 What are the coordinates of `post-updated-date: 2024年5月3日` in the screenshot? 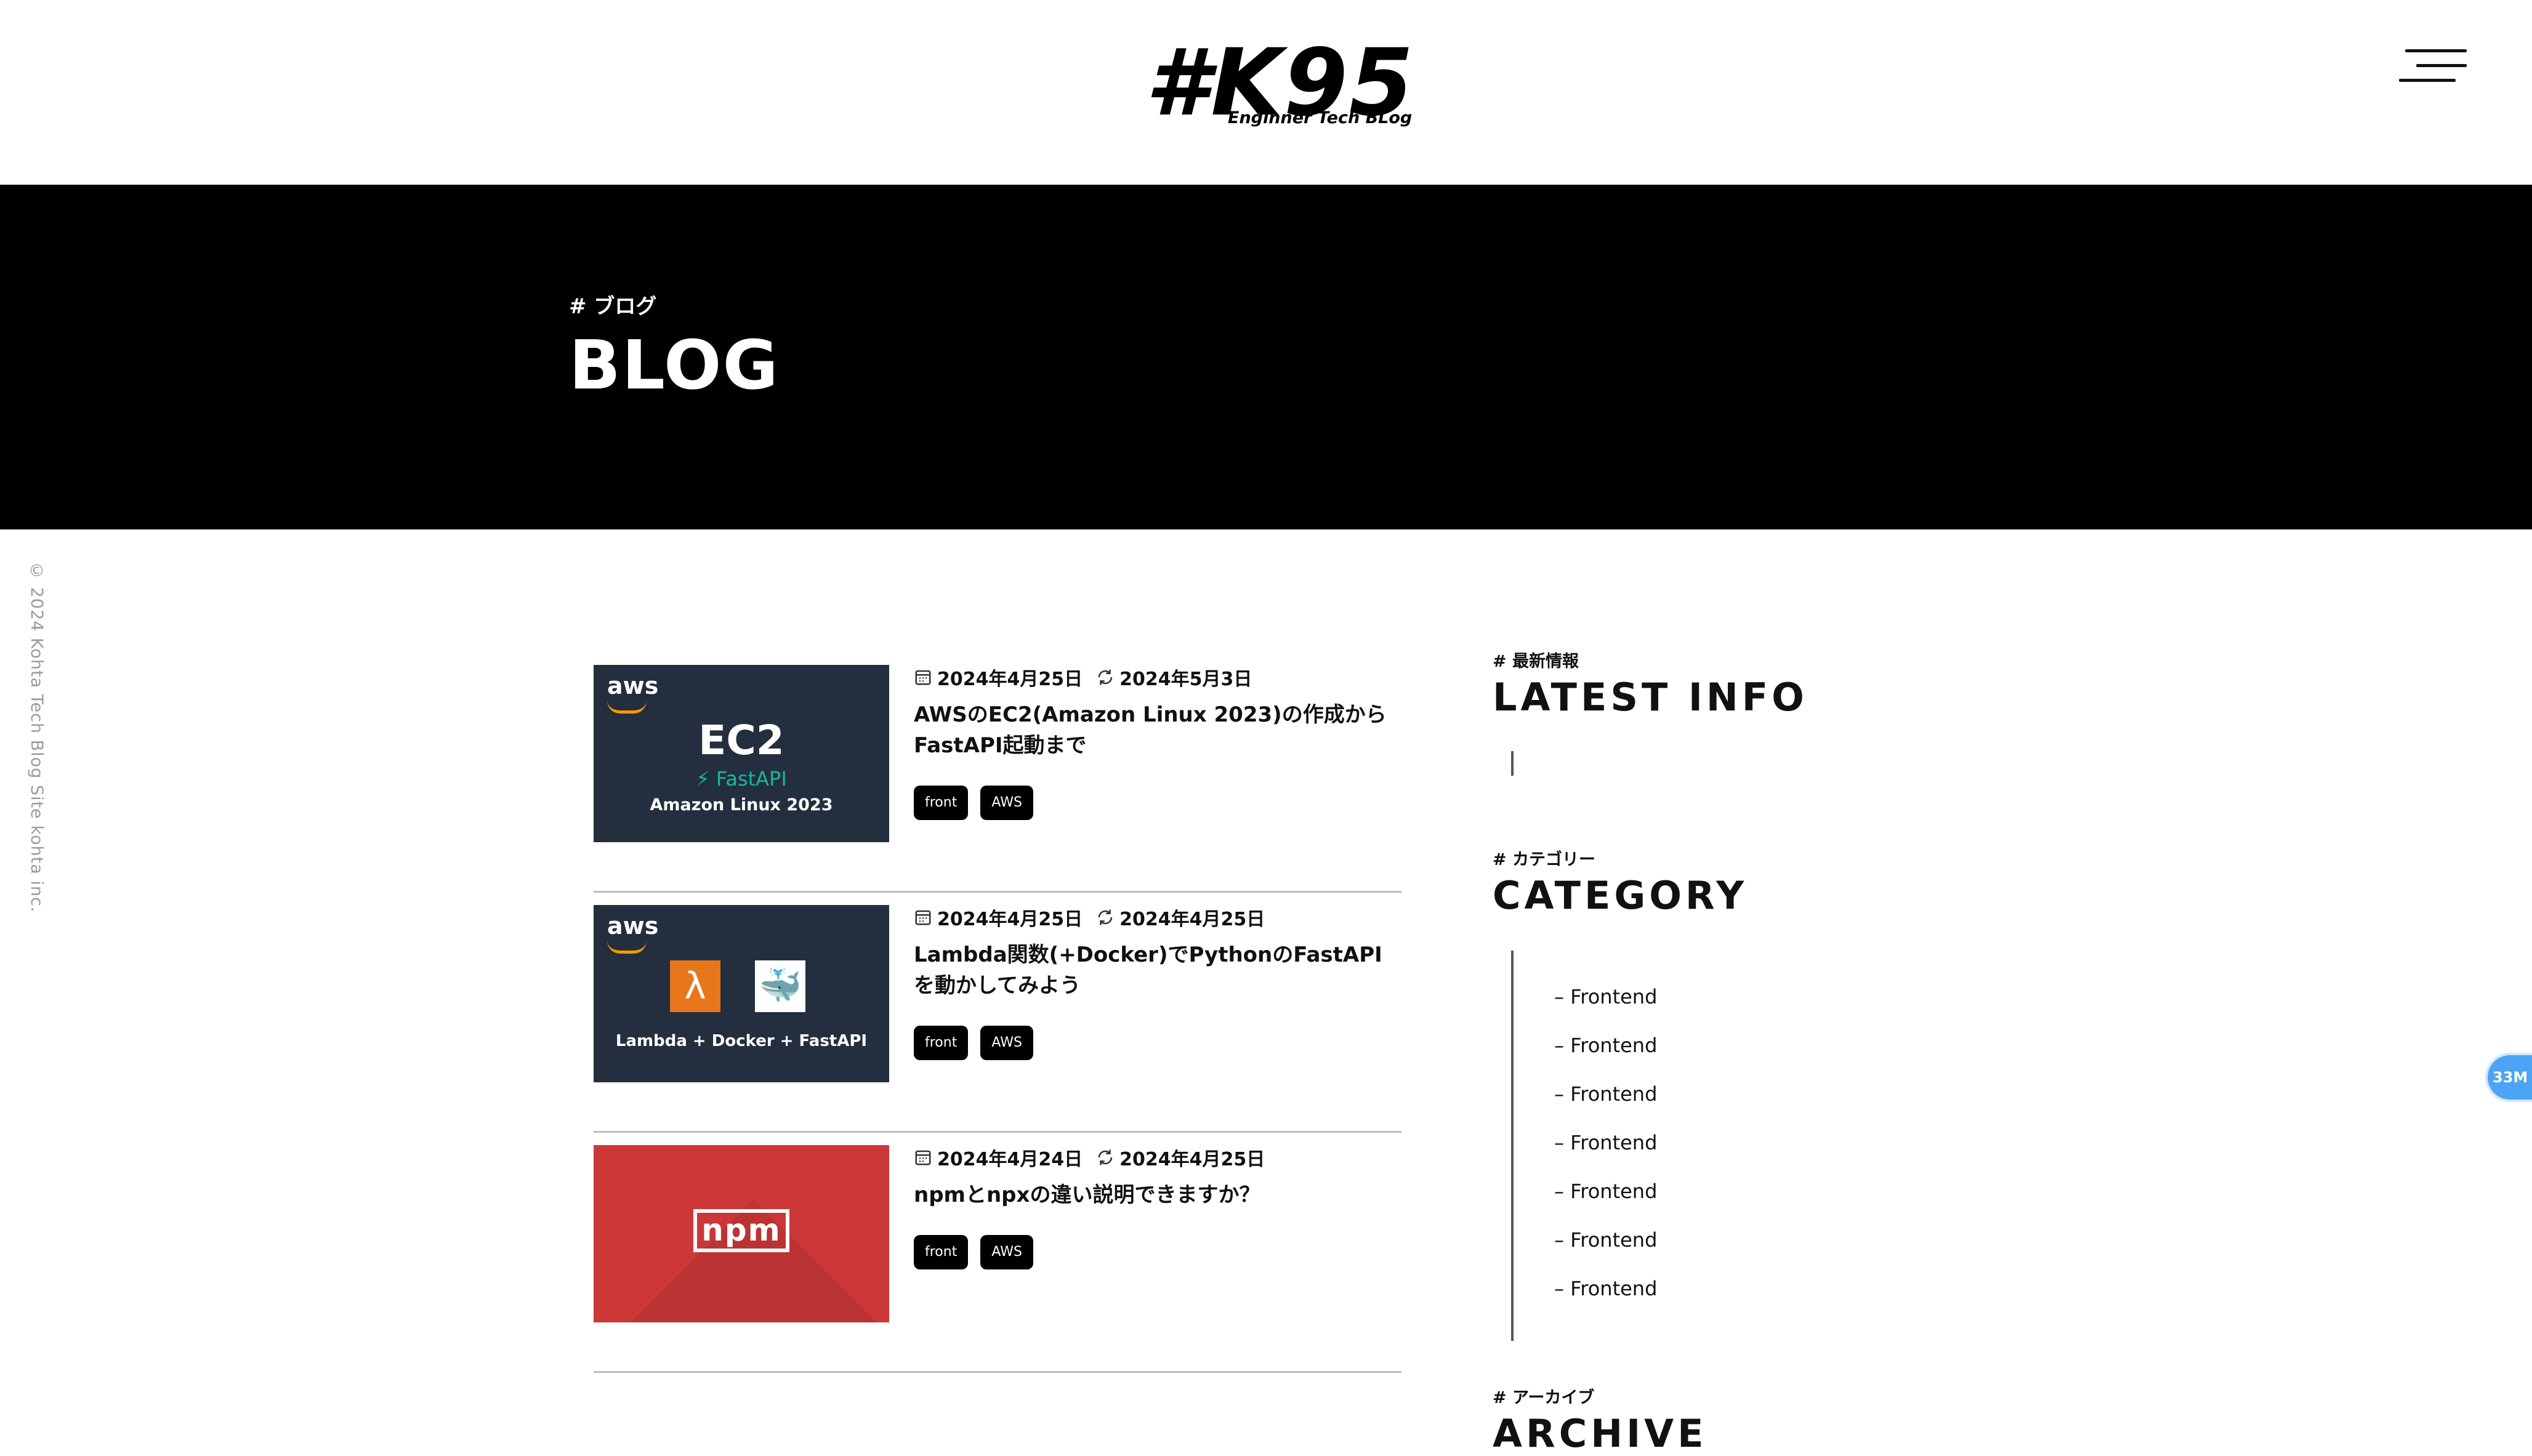 It's located at (1185, 679).